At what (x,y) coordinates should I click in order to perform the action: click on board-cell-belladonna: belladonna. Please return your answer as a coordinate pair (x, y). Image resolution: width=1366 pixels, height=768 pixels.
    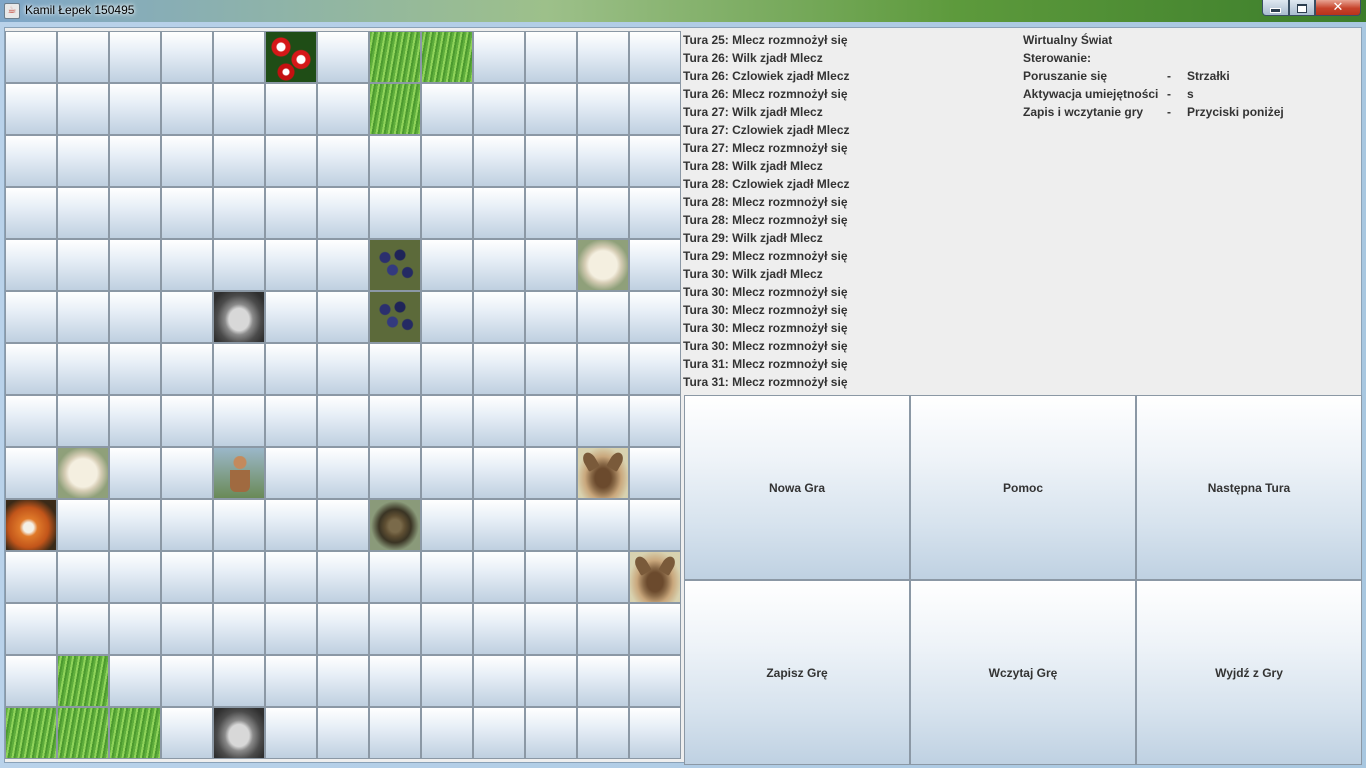
    Looking at the image, I should click on (395, 265).